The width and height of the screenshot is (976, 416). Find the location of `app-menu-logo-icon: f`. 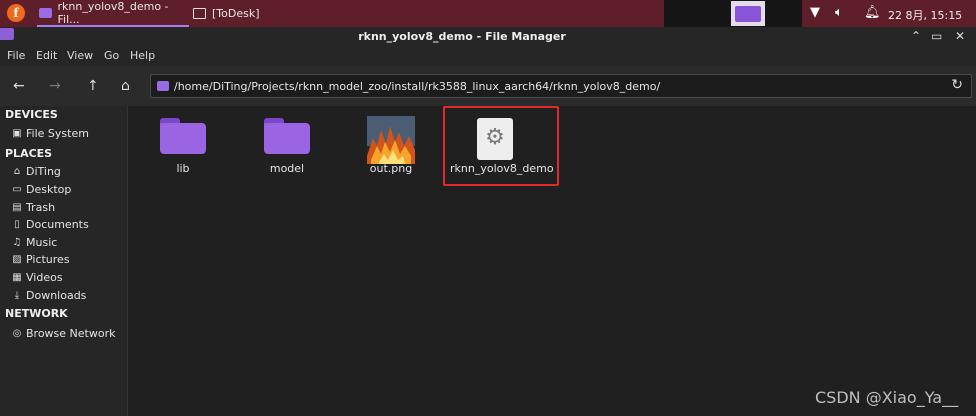

app-menu-logo-icon: f is located at coordinates (16, 13).